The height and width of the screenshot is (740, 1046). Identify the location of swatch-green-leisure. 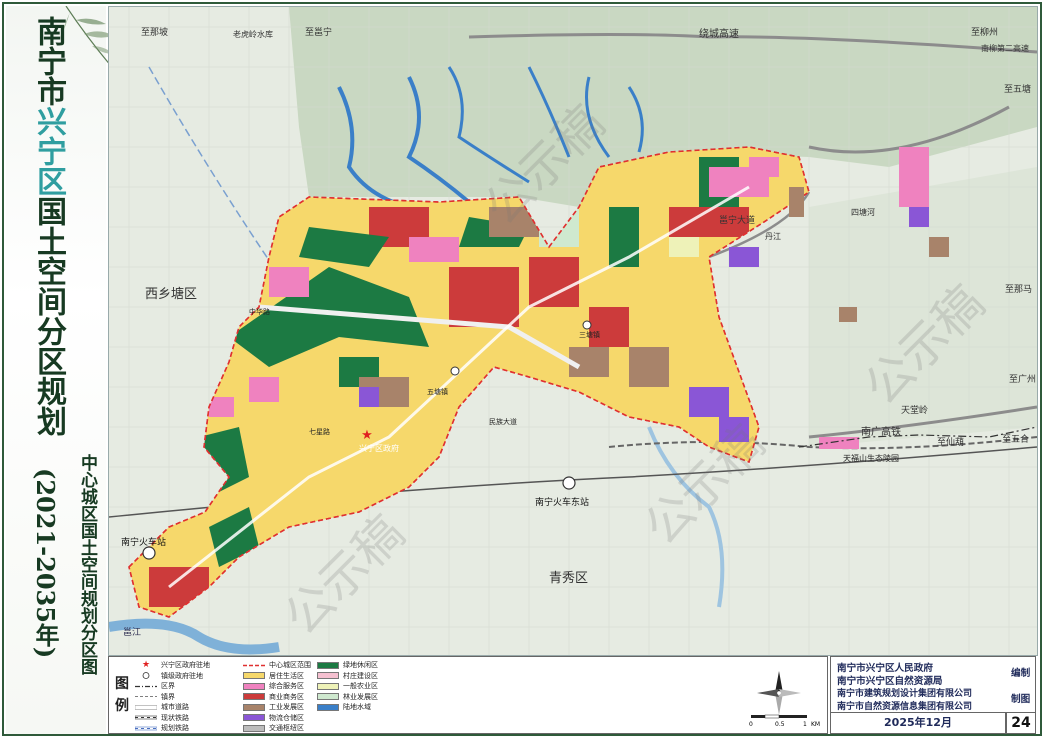
(328, 665).